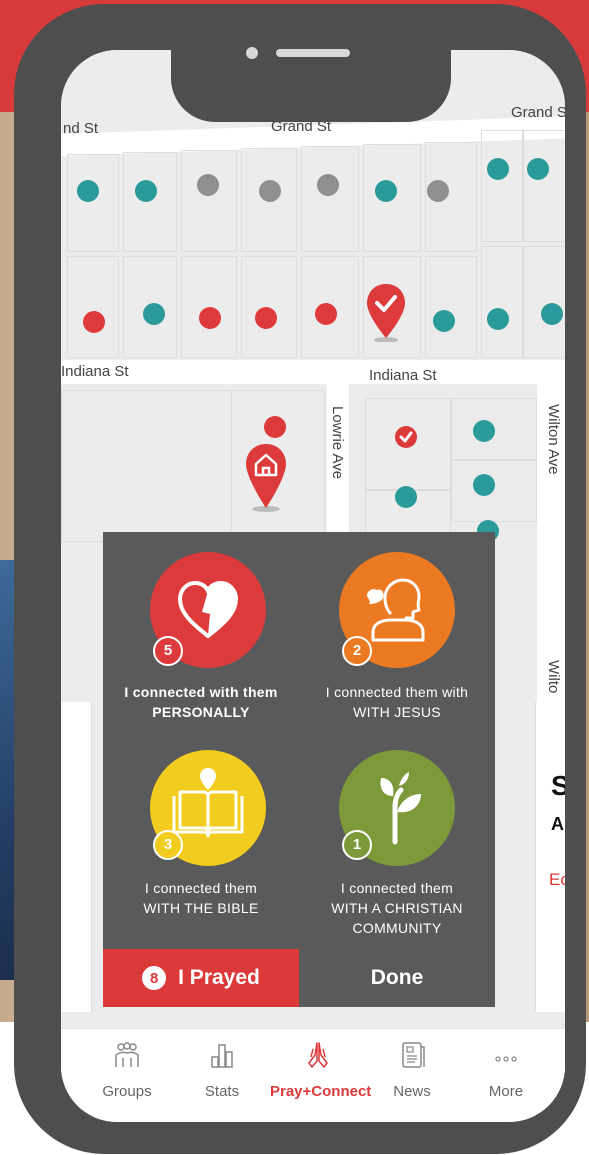  Describe the element at coordinates (201, 692) in the screenshot. I see `caption-line: I connected with them` at that location.